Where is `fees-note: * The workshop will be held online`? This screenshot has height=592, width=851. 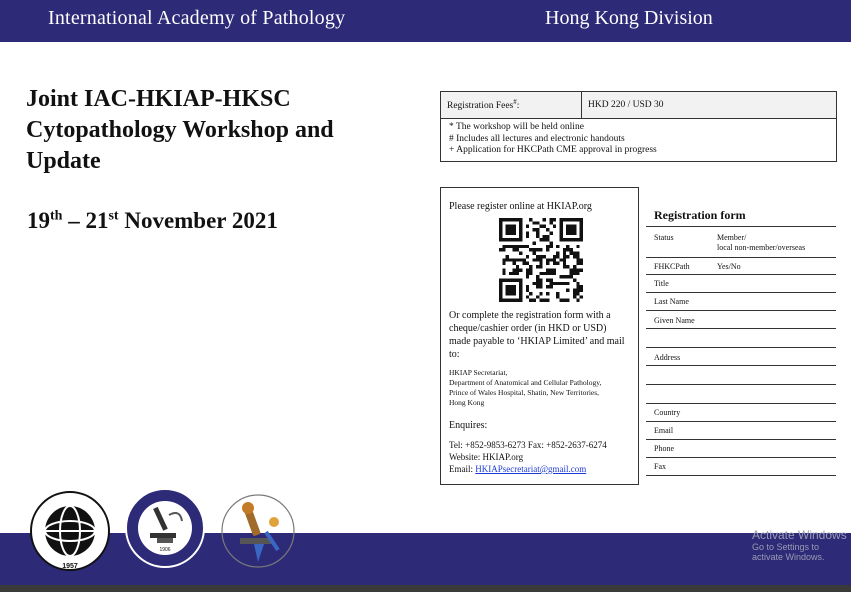
fees-note: * The workshop will be held online is located at coordinates (516, 127).